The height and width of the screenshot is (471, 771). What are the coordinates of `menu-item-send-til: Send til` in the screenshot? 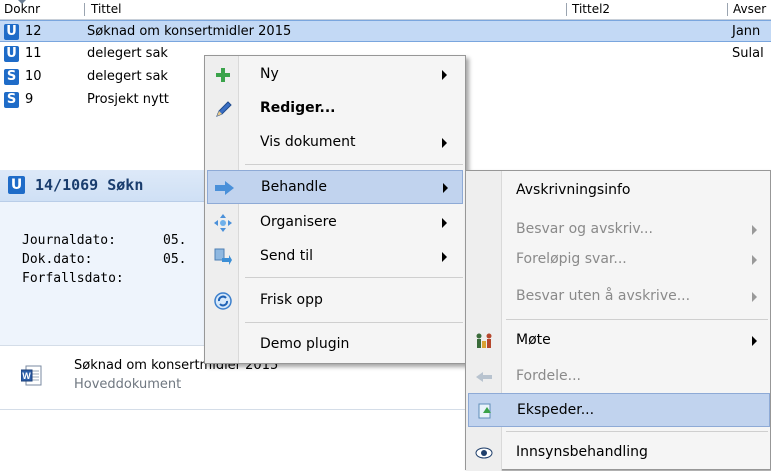 It's located at (335, 257).